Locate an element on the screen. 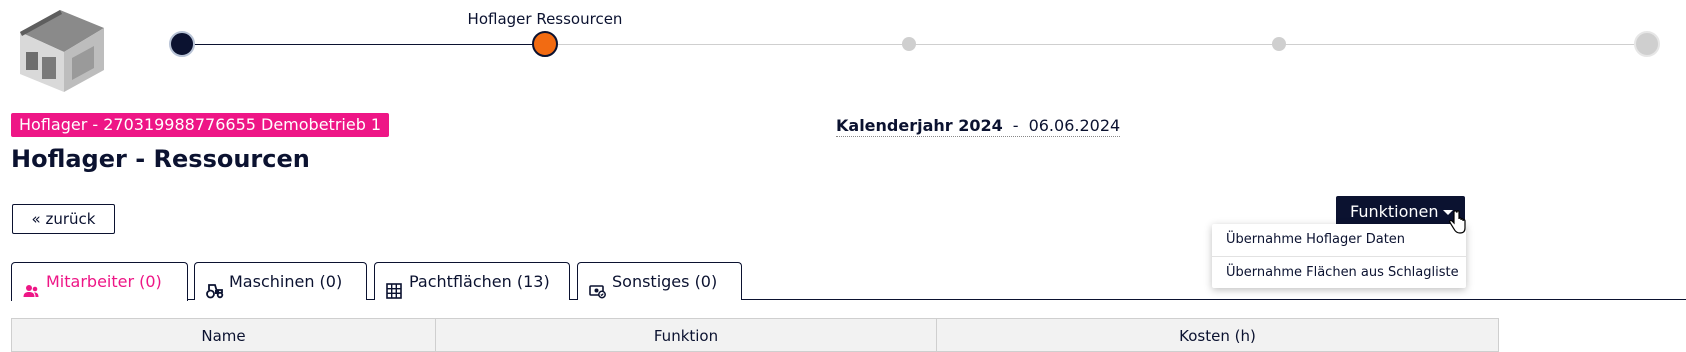 The width and height of the screenshot is (1686, 352). column-header-funktion: Funktion is located at coordinates (686, 335).